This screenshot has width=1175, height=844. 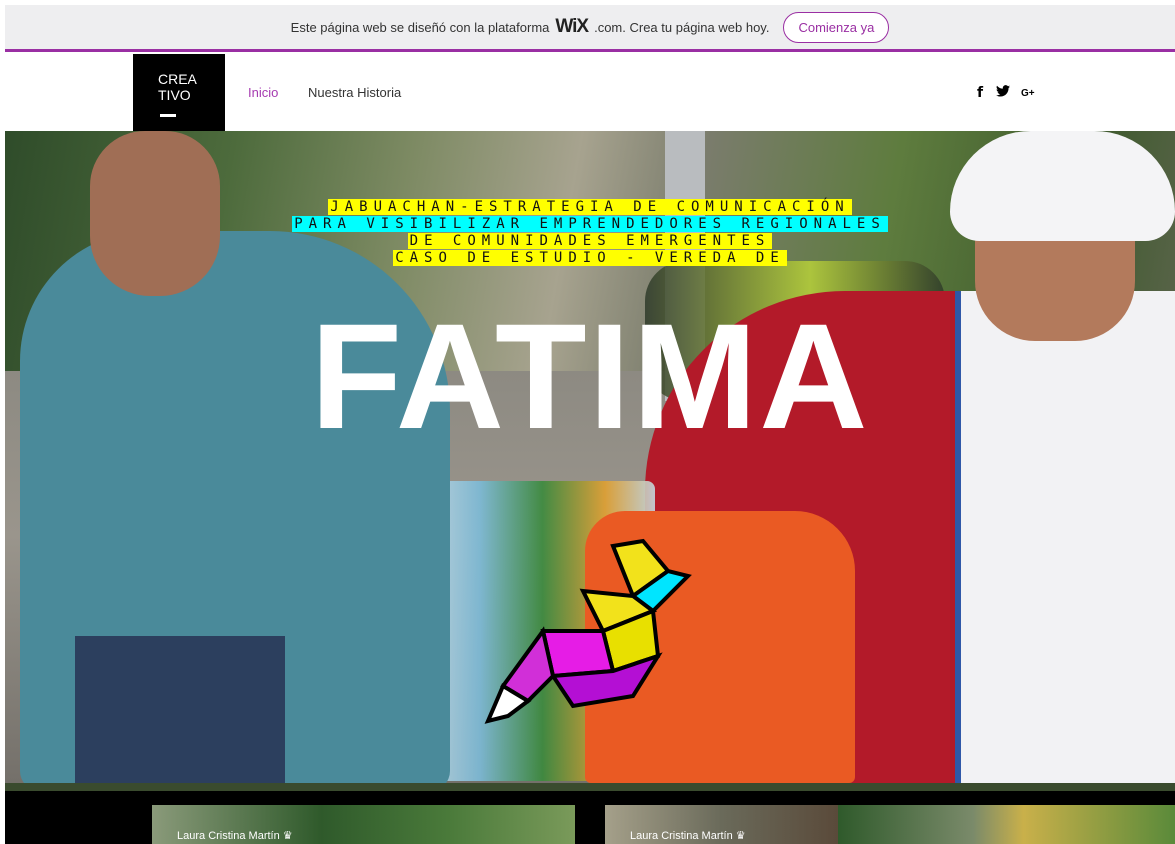 I want to click on comienza-ya-button: Comienza ya, so click(x=836, y=27).